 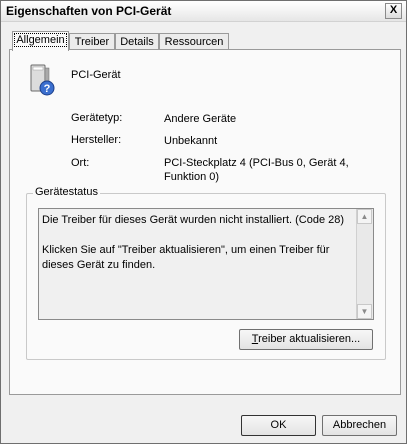 I want to click on manufacturer-value: Unbekannt, so click(x=191, y=141).